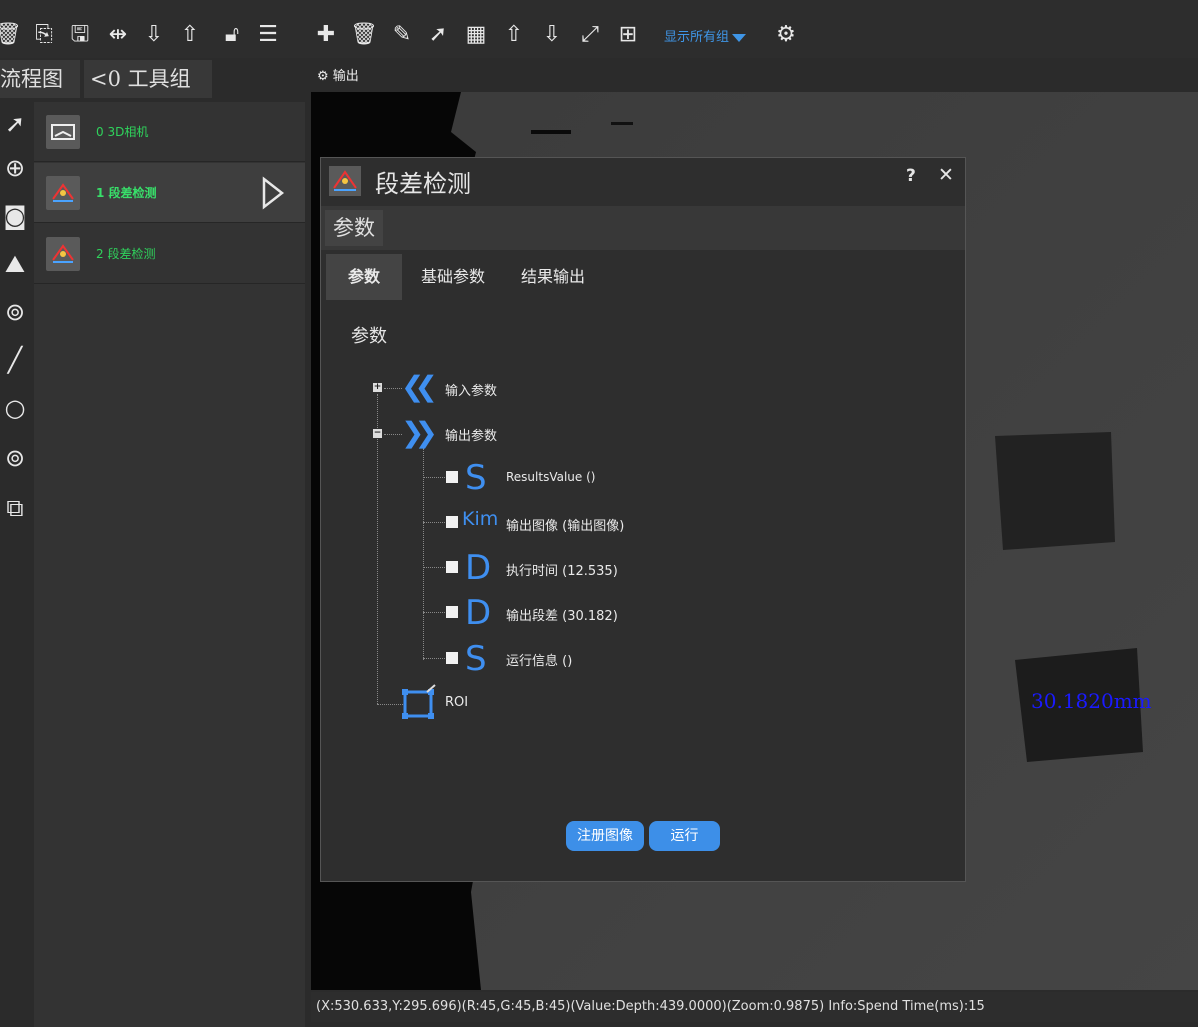 Image resolution: width=1198 pixels, height=1027 pixels. What do you see at coordinates (148, 79) in the screenshot?
I see `tab-toolgroup: <0 工具组` at bounding box center [148, 79].